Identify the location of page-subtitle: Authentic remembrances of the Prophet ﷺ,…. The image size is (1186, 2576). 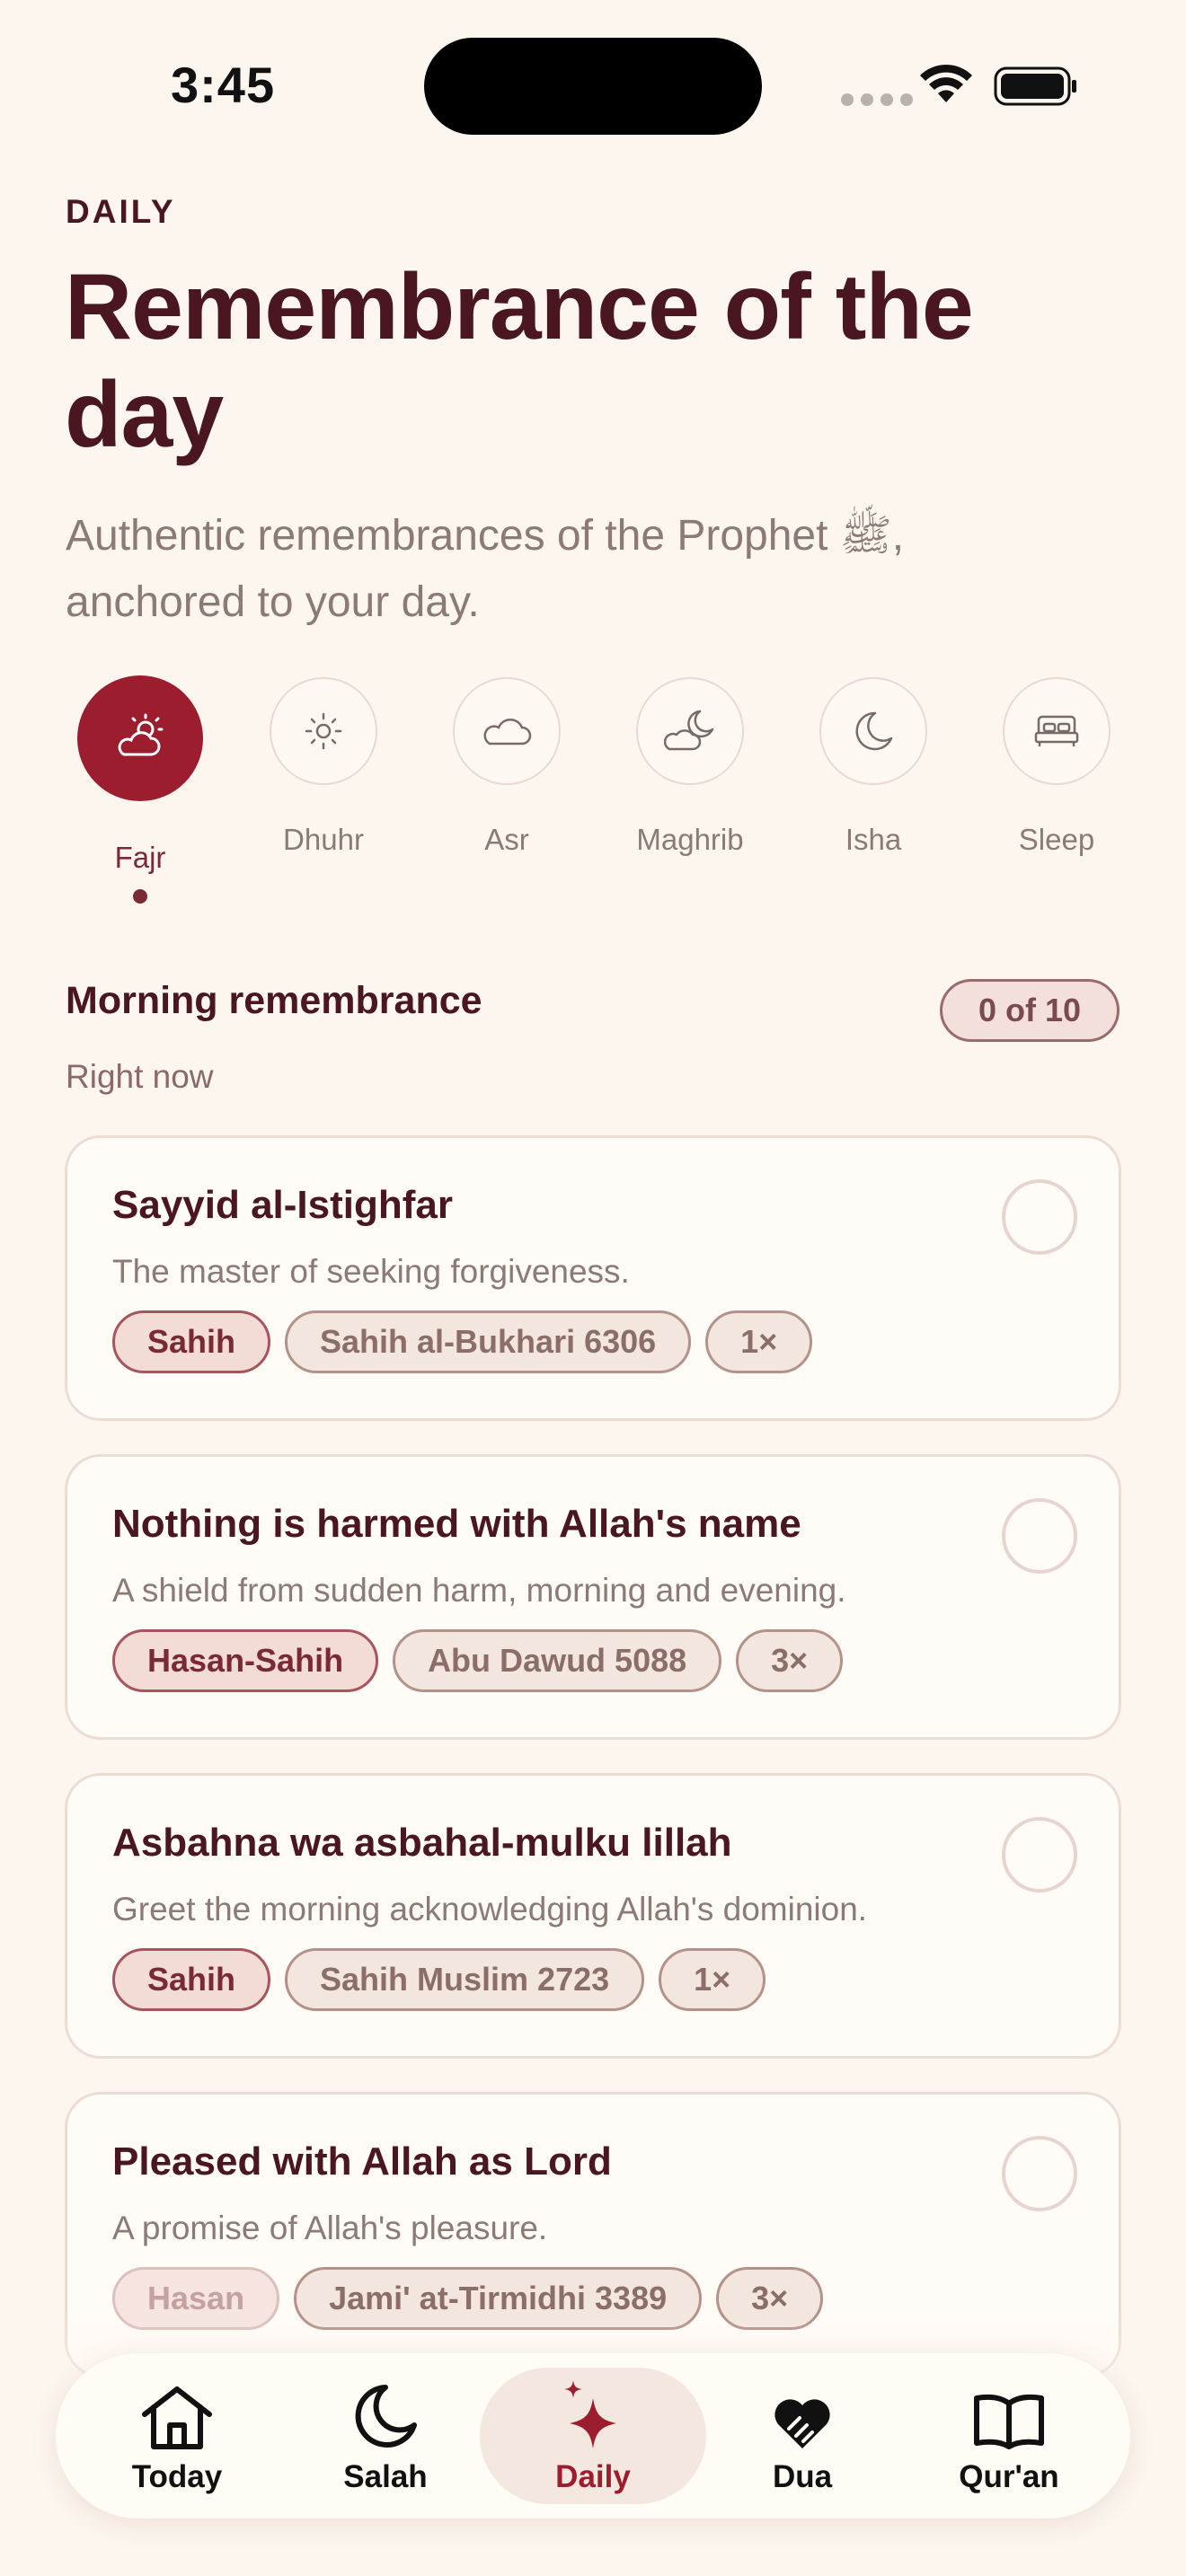
(485, 569).